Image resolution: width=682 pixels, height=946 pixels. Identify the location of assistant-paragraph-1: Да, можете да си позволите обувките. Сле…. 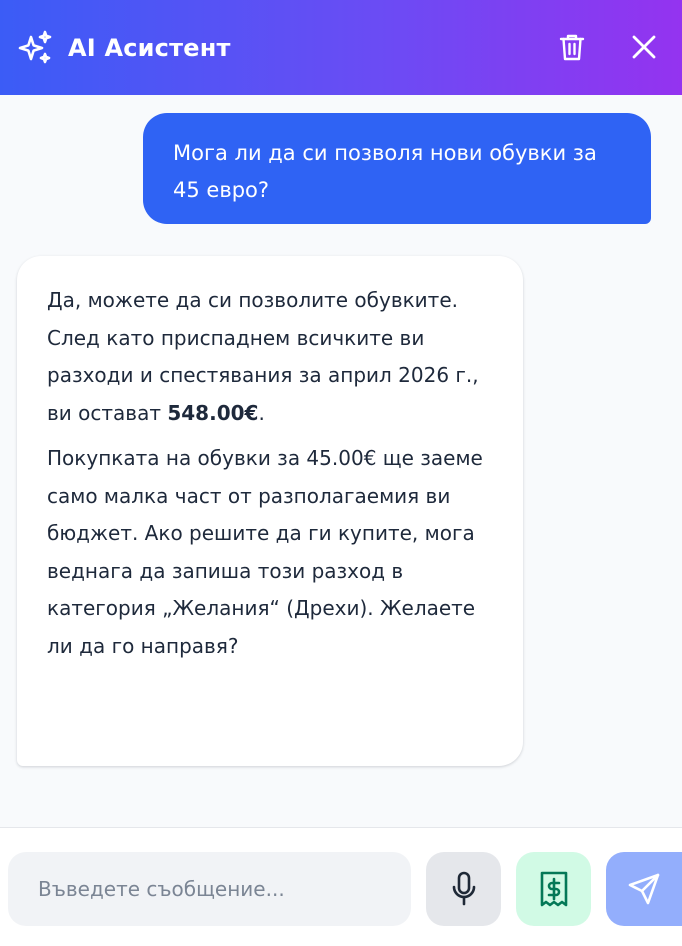
(263, 356).